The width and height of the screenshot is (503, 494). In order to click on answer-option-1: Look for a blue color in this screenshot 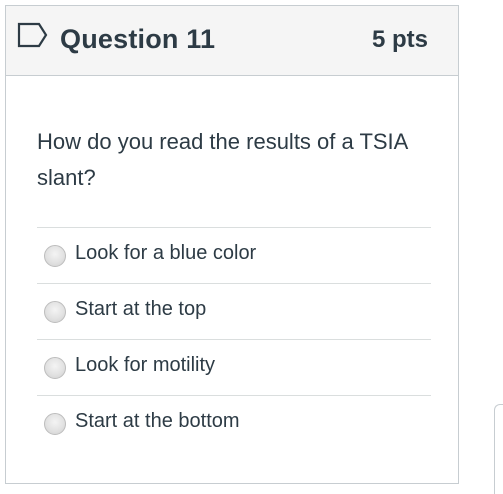, I will do `click(234, 255)`.